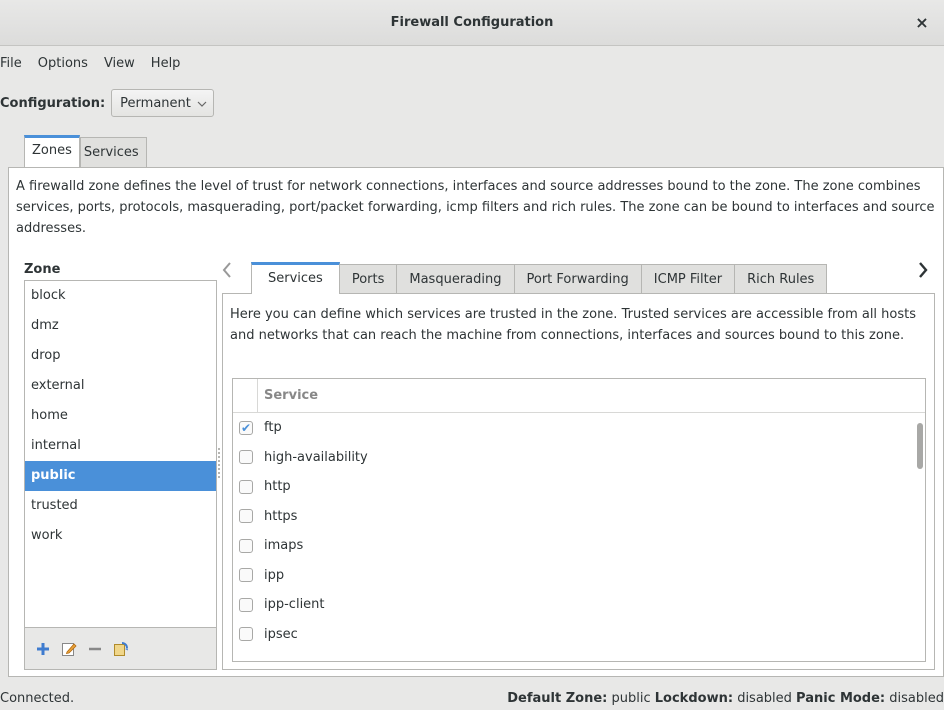 This screenshot has height=710, width=944. Describe the element at coordinates (781, 279) in the screenshot. I see `tab-rich-rules: Rich Rules` at that location.